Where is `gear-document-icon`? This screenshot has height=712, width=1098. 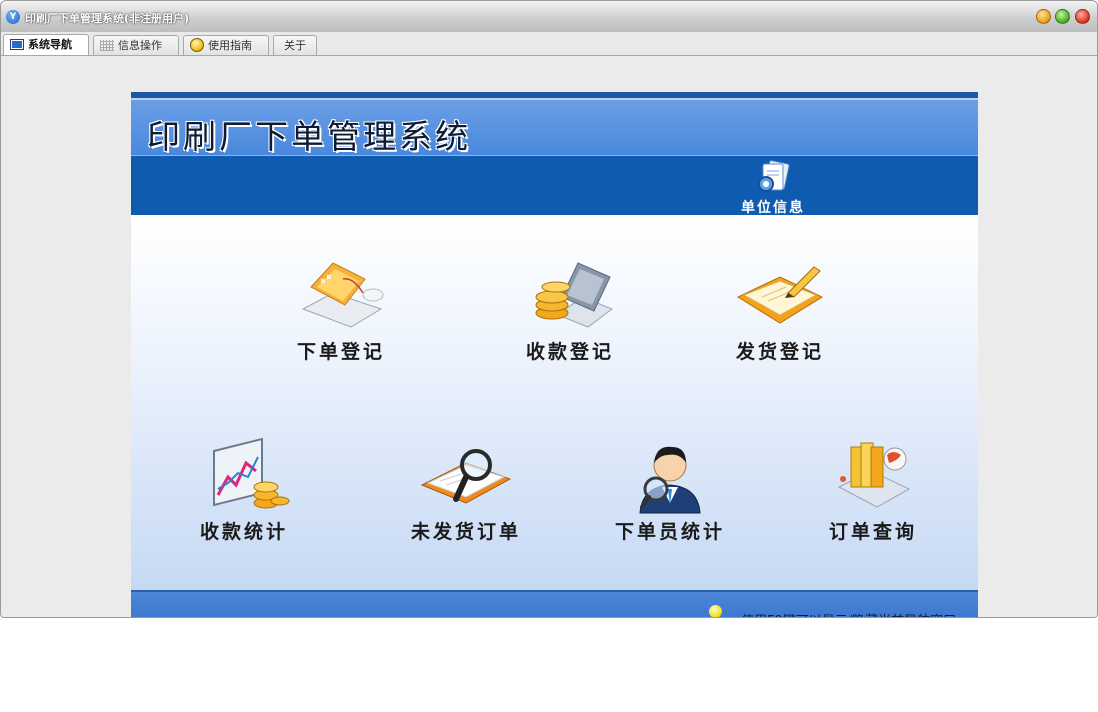
gear-document-icon is located at coordinates (774, 176).